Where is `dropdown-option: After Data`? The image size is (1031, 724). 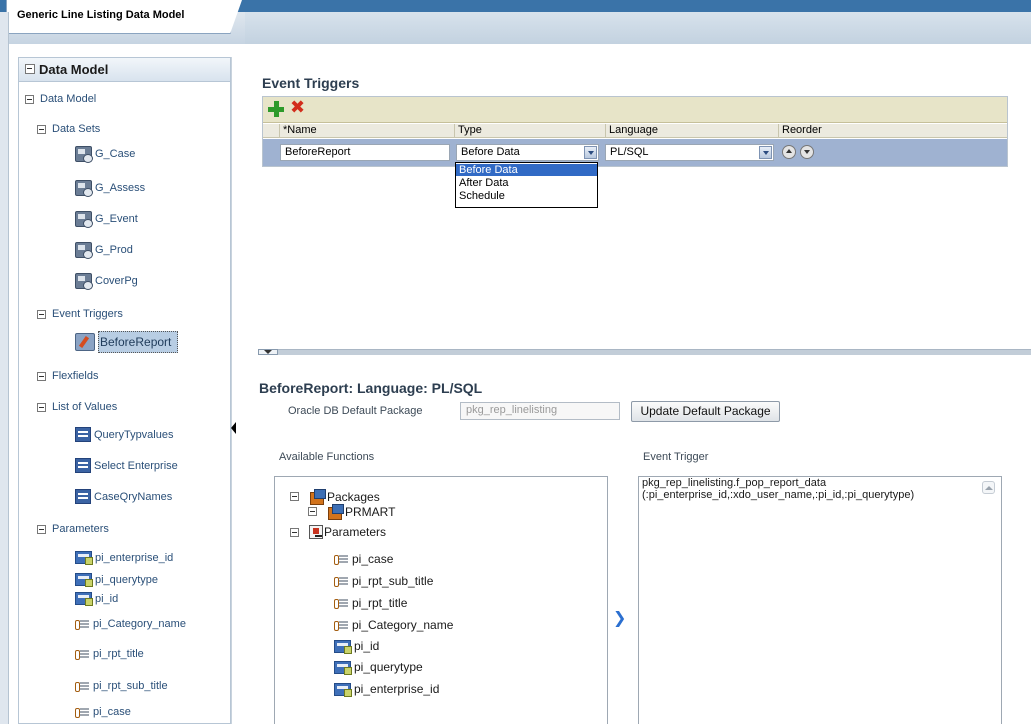 dropdown-option: After Data is located at coordinates (526, 183).